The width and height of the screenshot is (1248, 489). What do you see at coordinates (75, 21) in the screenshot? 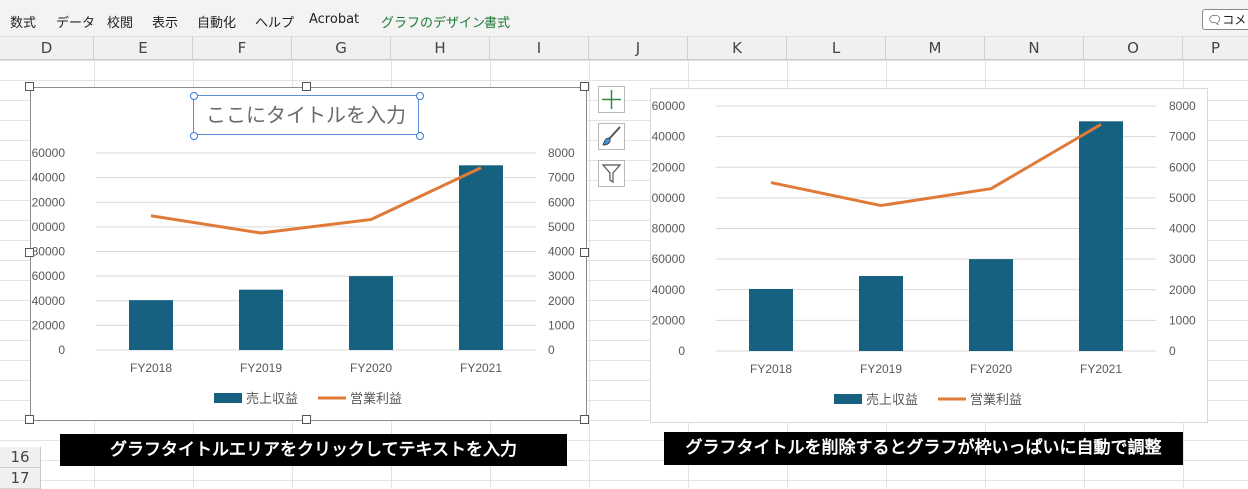
I see `tab-data: データ` at bounding box center [75, 21].